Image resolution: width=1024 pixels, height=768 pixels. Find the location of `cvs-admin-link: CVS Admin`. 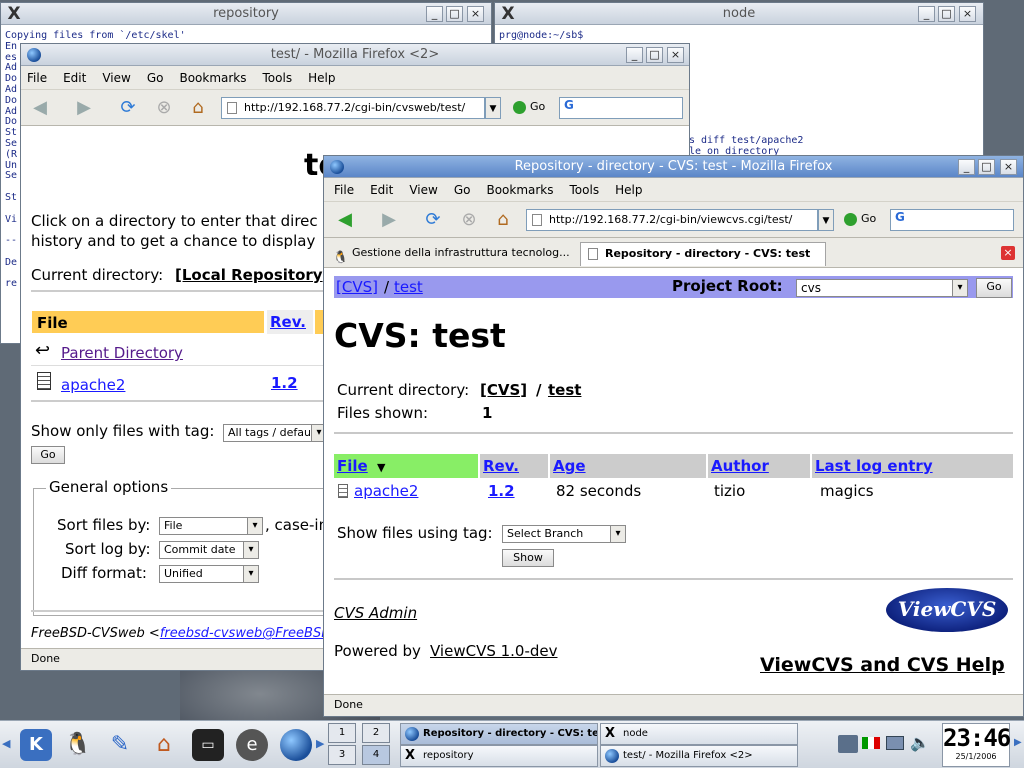

cvs-admin-link: CVS Admin is located at coordinates (375, 613).